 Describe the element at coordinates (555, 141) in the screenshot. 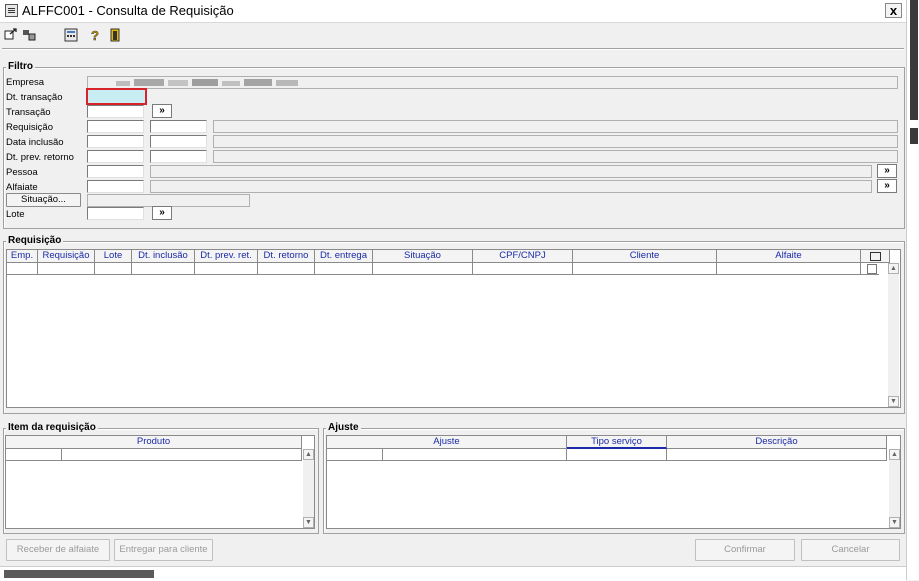

I see `data-inclusao-desc-field` at that location.